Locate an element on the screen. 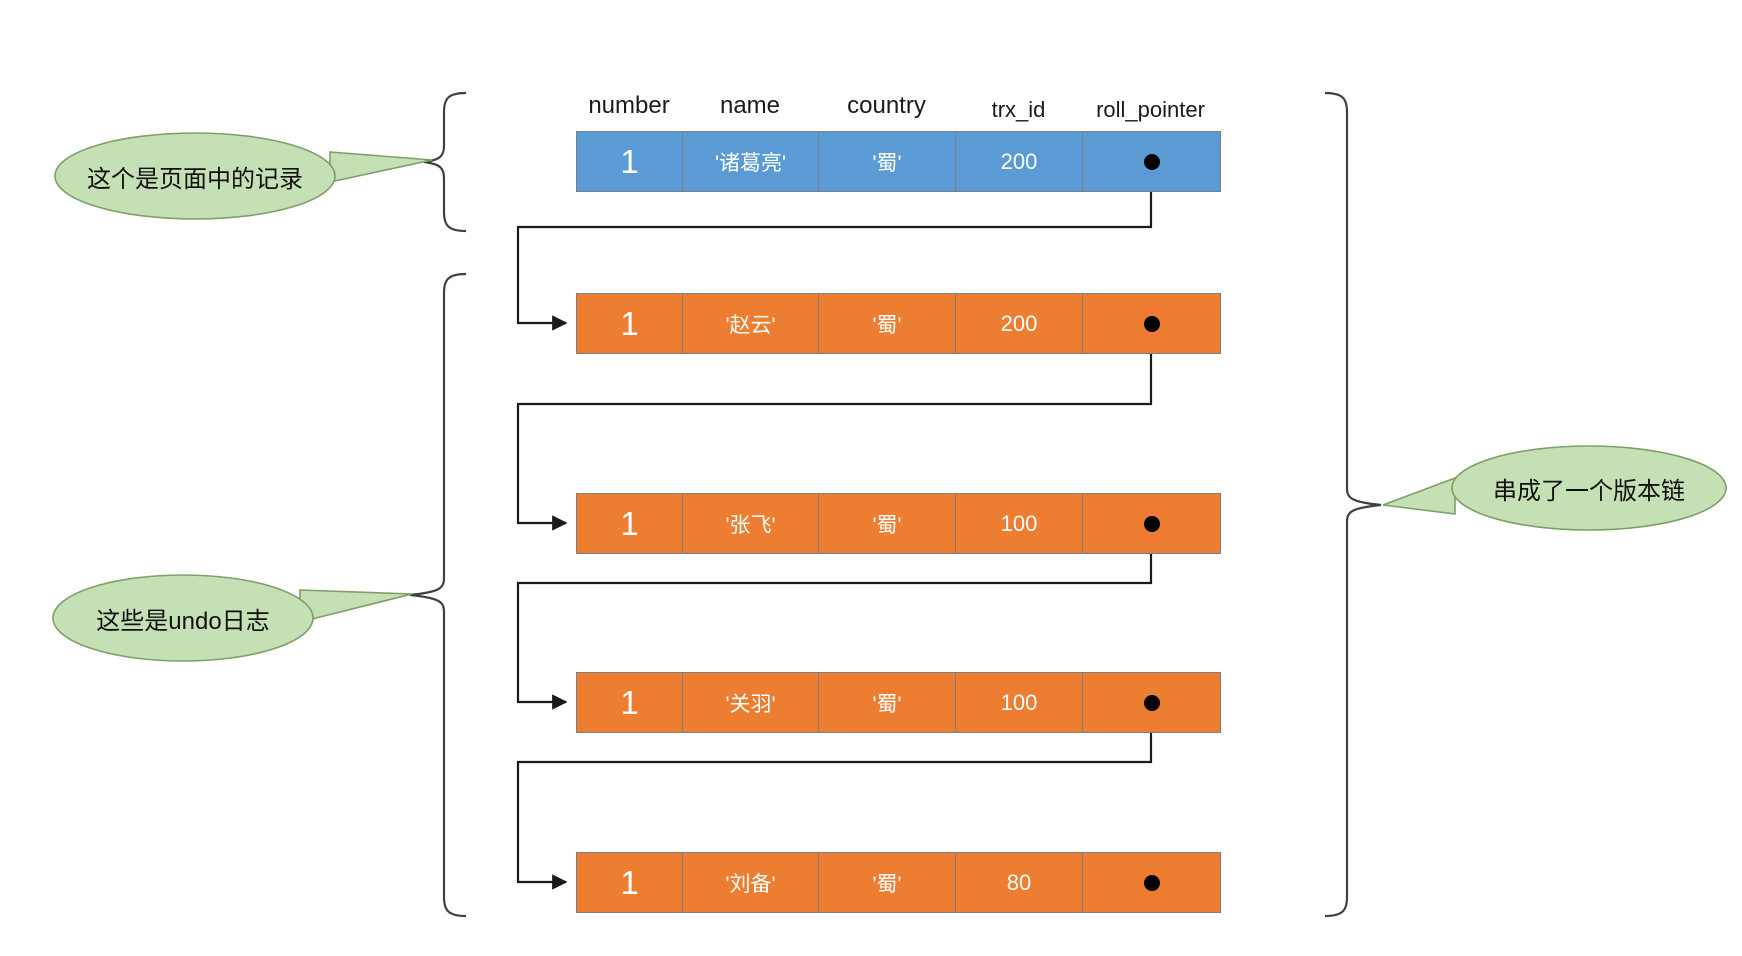 This screenshot has width=1742, height=956. undo-log-row-3: 1 '关羽' '蜀' 100 is located at coordinates (898, 702).